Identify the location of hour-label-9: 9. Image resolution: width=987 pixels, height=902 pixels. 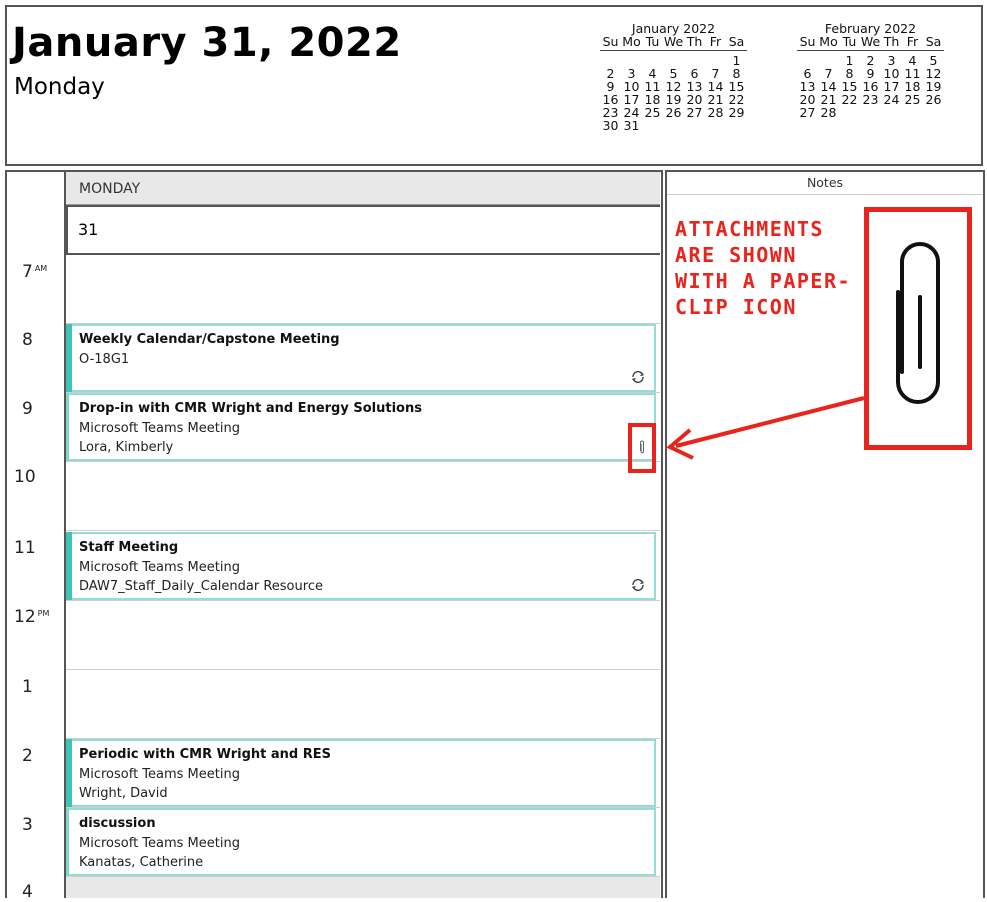
(27, 409).